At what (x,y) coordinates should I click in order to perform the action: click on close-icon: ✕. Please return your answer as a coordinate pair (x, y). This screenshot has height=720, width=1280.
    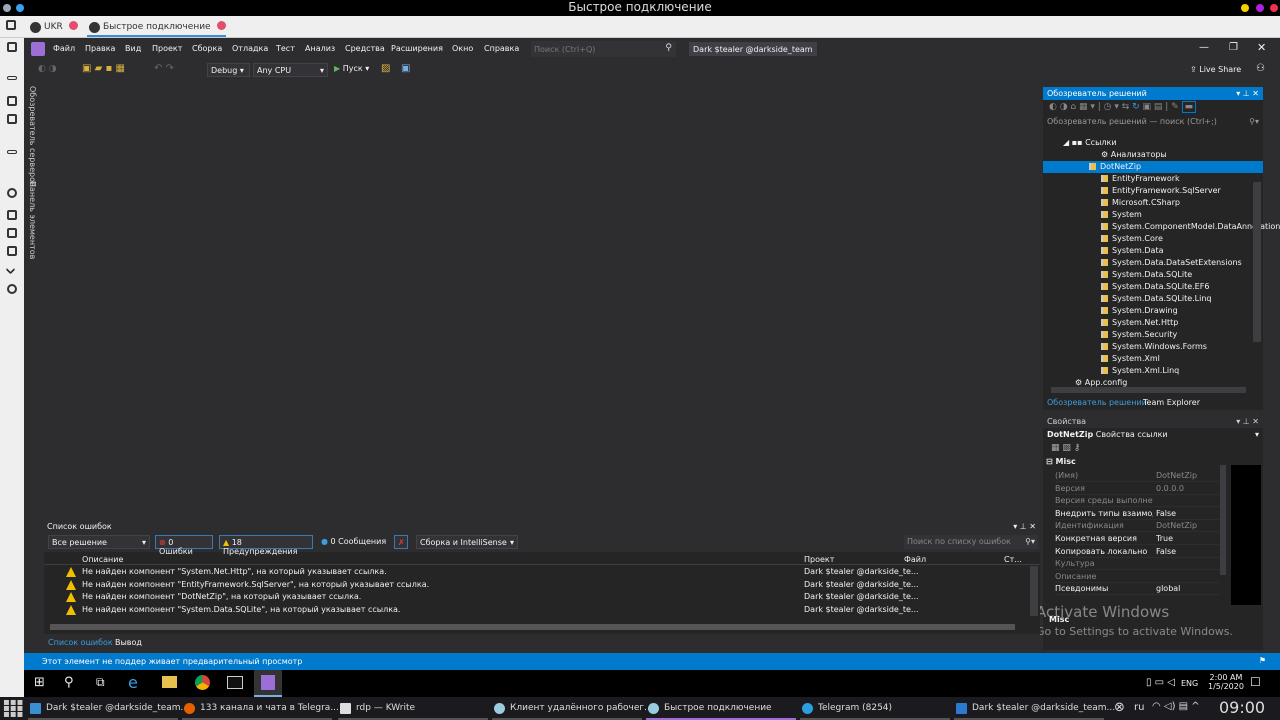
    Looking at the image, I should click on (1261, 47).